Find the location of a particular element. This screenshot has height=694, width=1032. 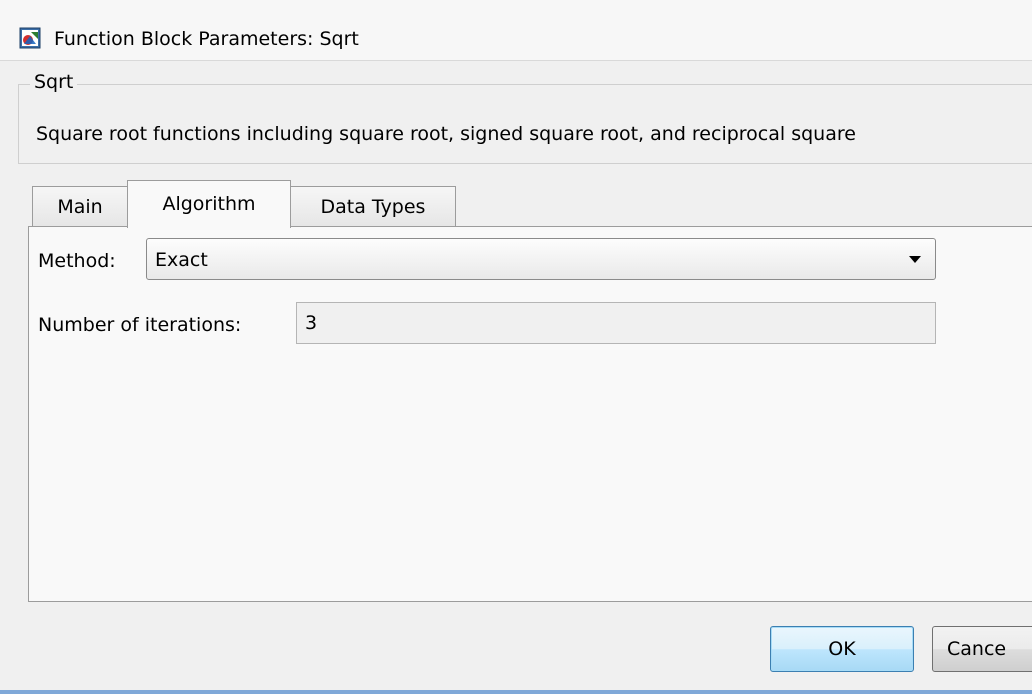

method-dropdown-value: Exact is located at coordinates (181, 260).